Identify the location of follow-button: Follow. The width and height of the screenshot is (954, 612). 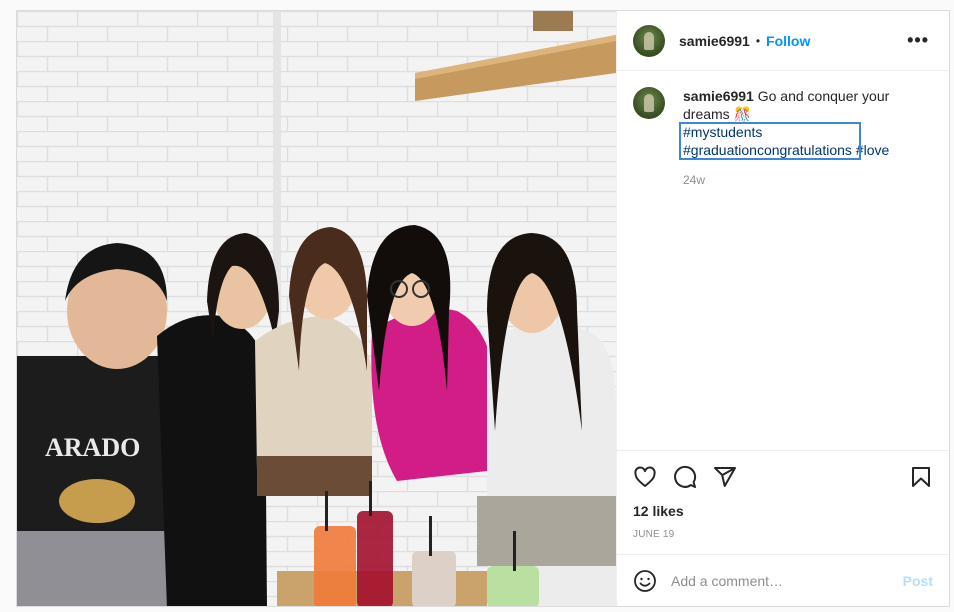
(788, 41).